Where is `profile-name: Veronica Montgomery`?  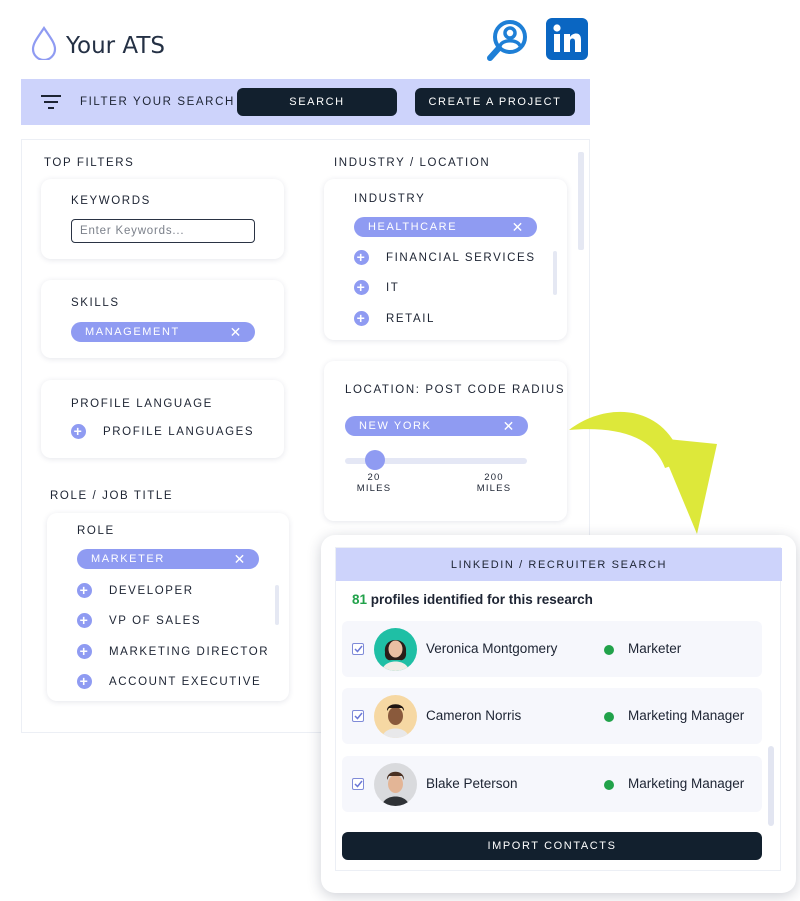 profile-name: Veronica Montgomery is located at coordinates (492, 648).